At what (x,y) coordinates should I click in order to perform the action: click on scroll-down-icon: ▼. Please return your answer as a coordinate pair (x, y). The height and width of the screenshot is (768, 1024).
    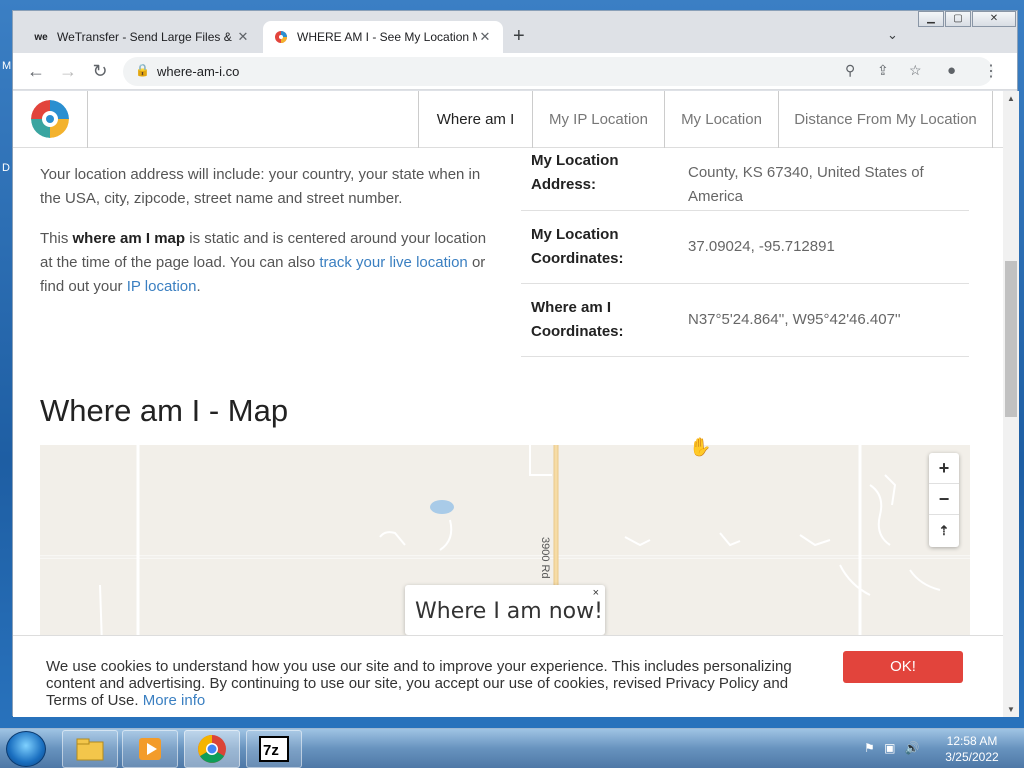
    Looking at the image, I should click on (1011, 709).